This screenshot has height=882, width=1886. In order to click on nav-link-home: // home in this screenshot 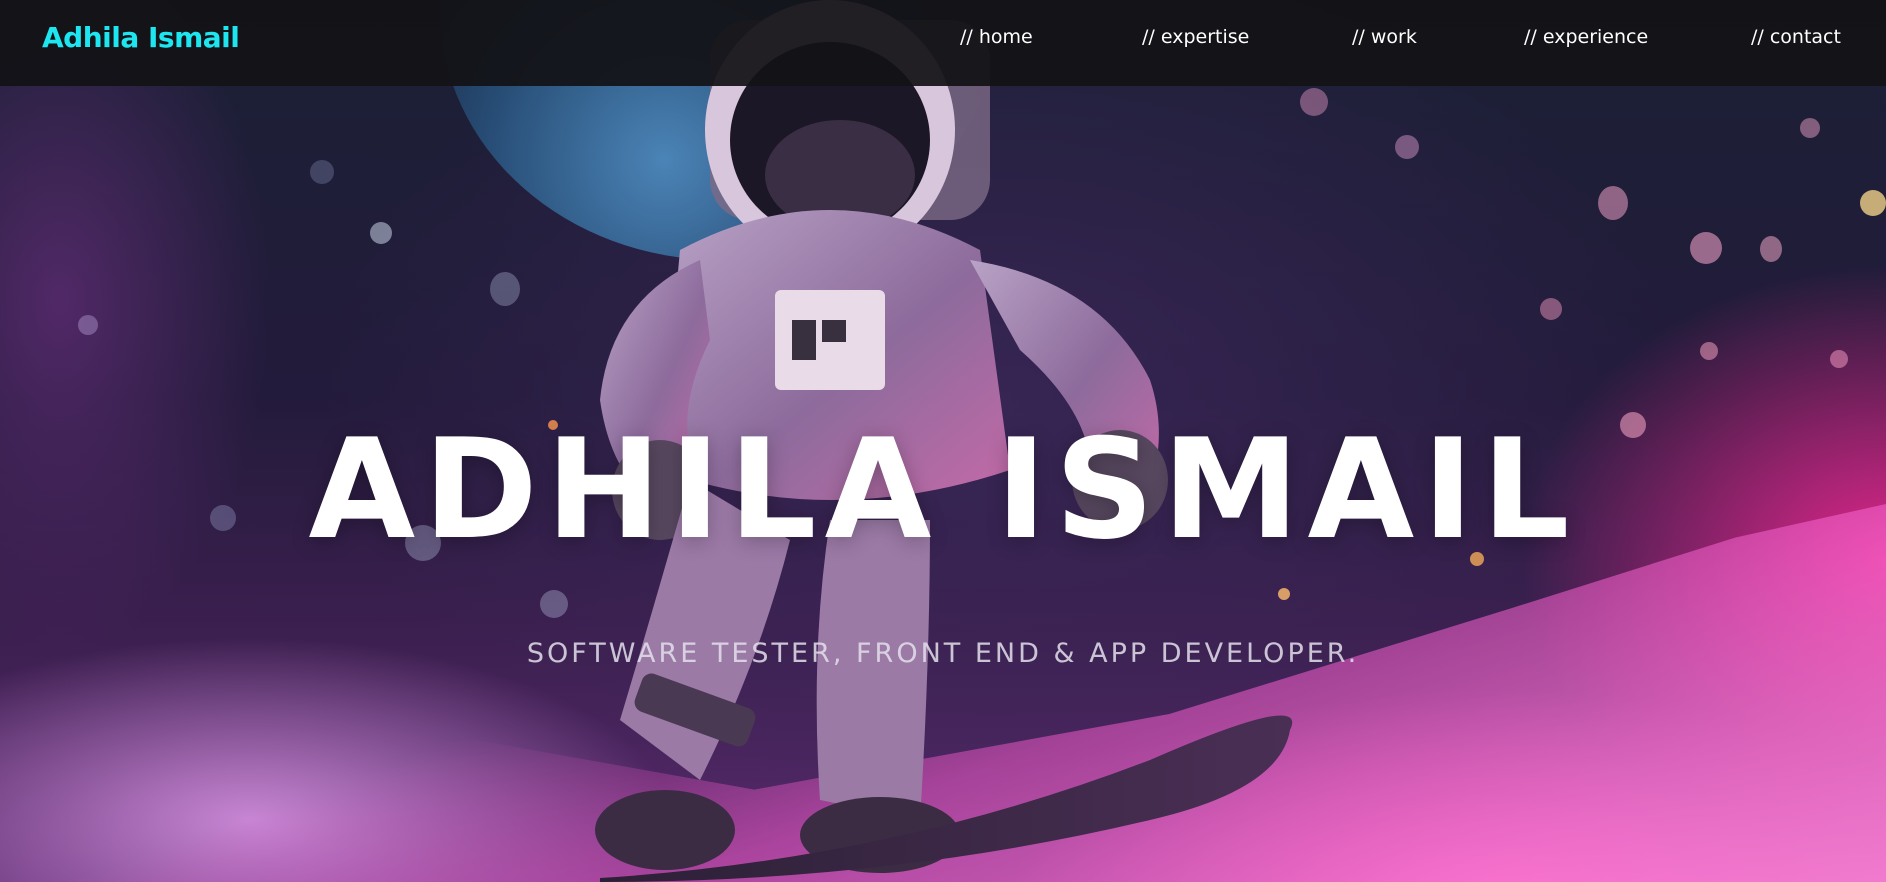, I will do `click(996, 37)`.